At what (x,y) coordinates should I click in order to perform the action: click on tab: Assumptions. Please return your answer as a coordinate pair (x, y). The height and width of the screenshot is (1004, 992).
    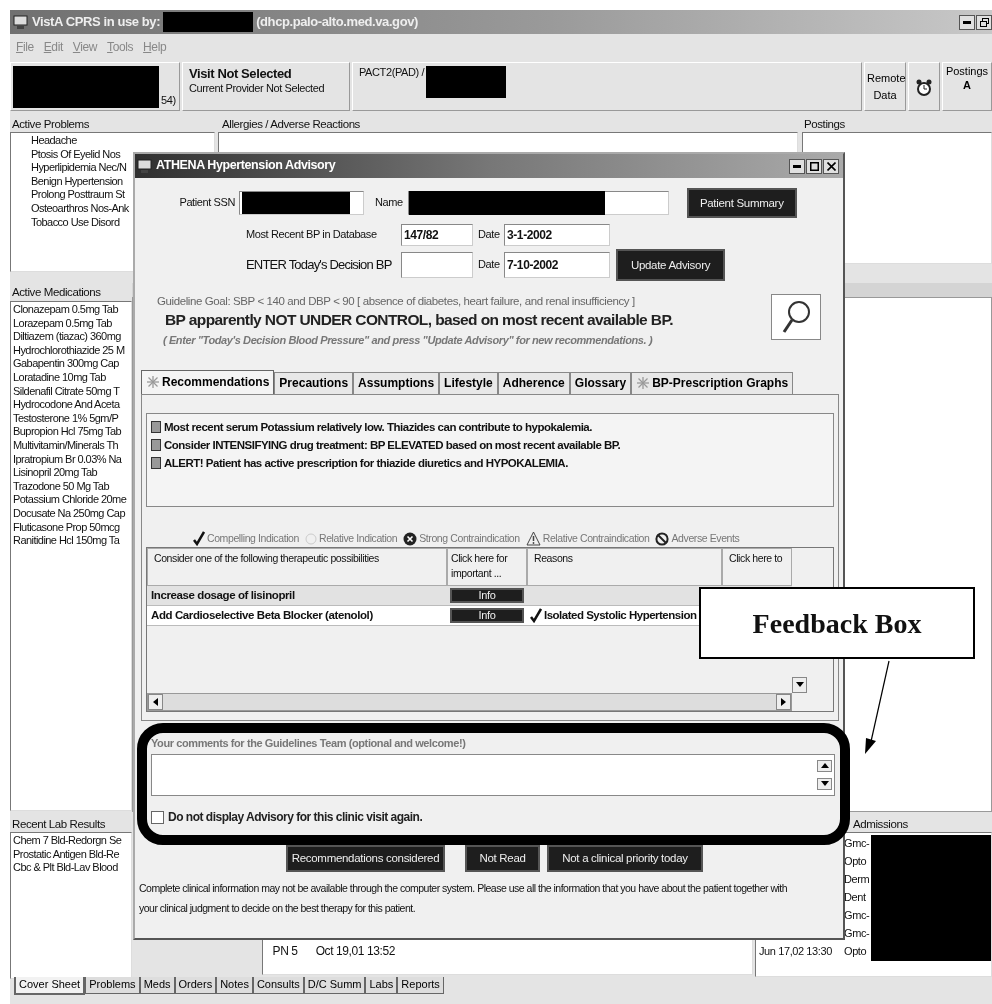
    Looking at the image, I should click on (396, 382).